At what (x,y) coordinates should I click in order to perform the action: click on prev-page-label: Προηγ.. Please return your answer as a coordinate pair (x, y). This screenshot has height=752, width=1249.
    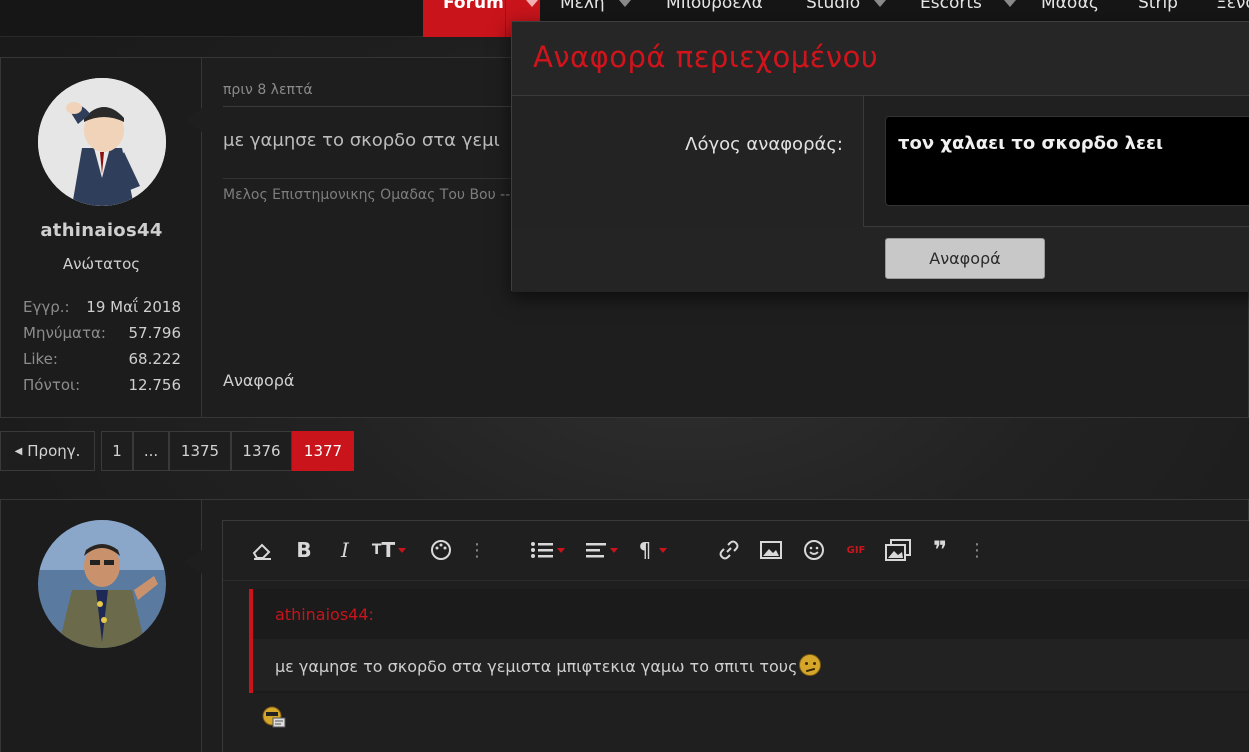
    Looking at the image, I should click on (54, 451).